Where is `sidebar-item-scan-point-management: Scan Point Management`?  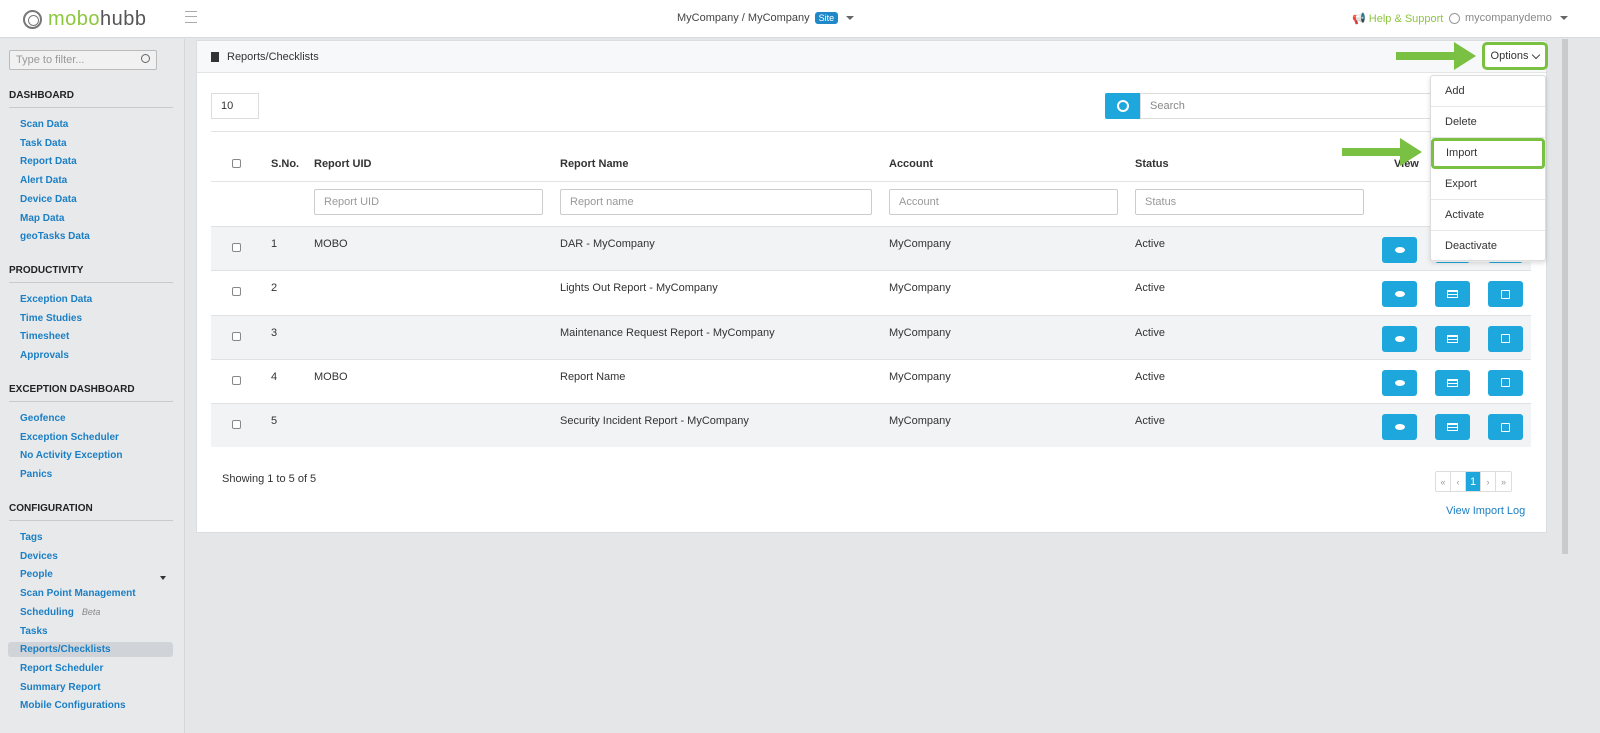 sidebar-item-scan-point-management: Scan Point Management is located at coordinates (78, 593).